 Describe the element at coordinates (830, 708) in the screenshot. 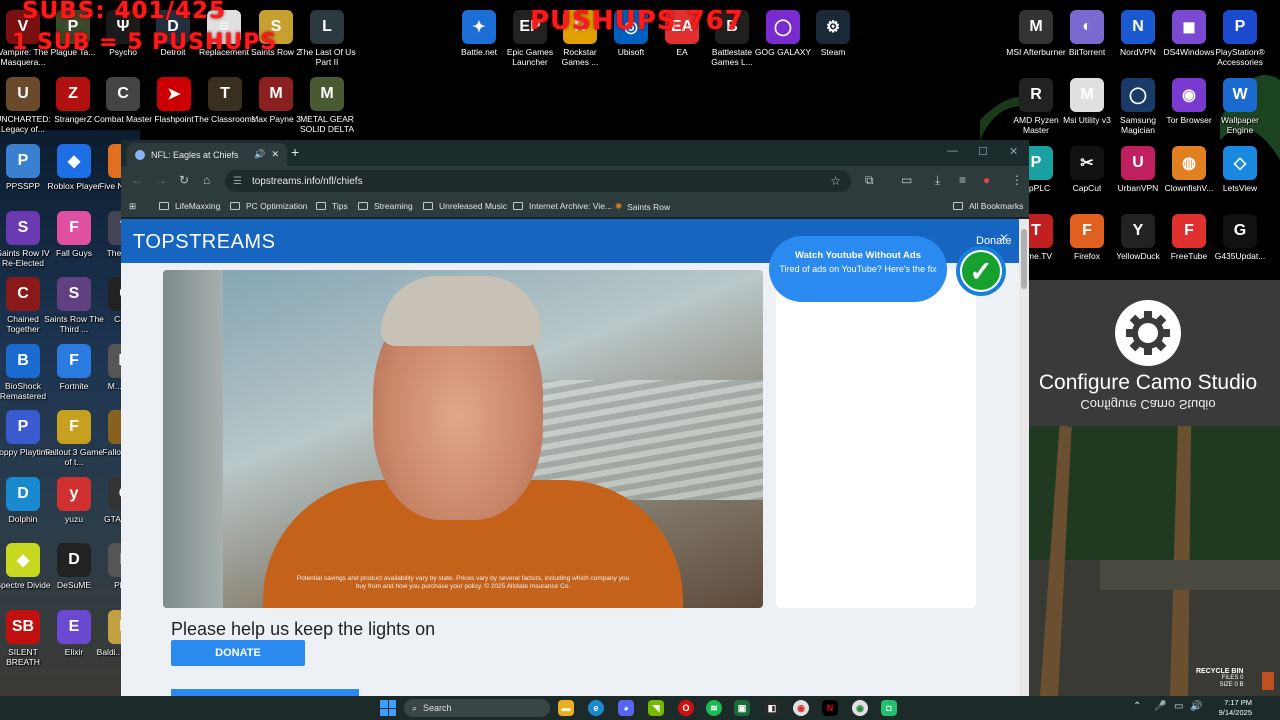

I see `netflix-icon: N` at that location.